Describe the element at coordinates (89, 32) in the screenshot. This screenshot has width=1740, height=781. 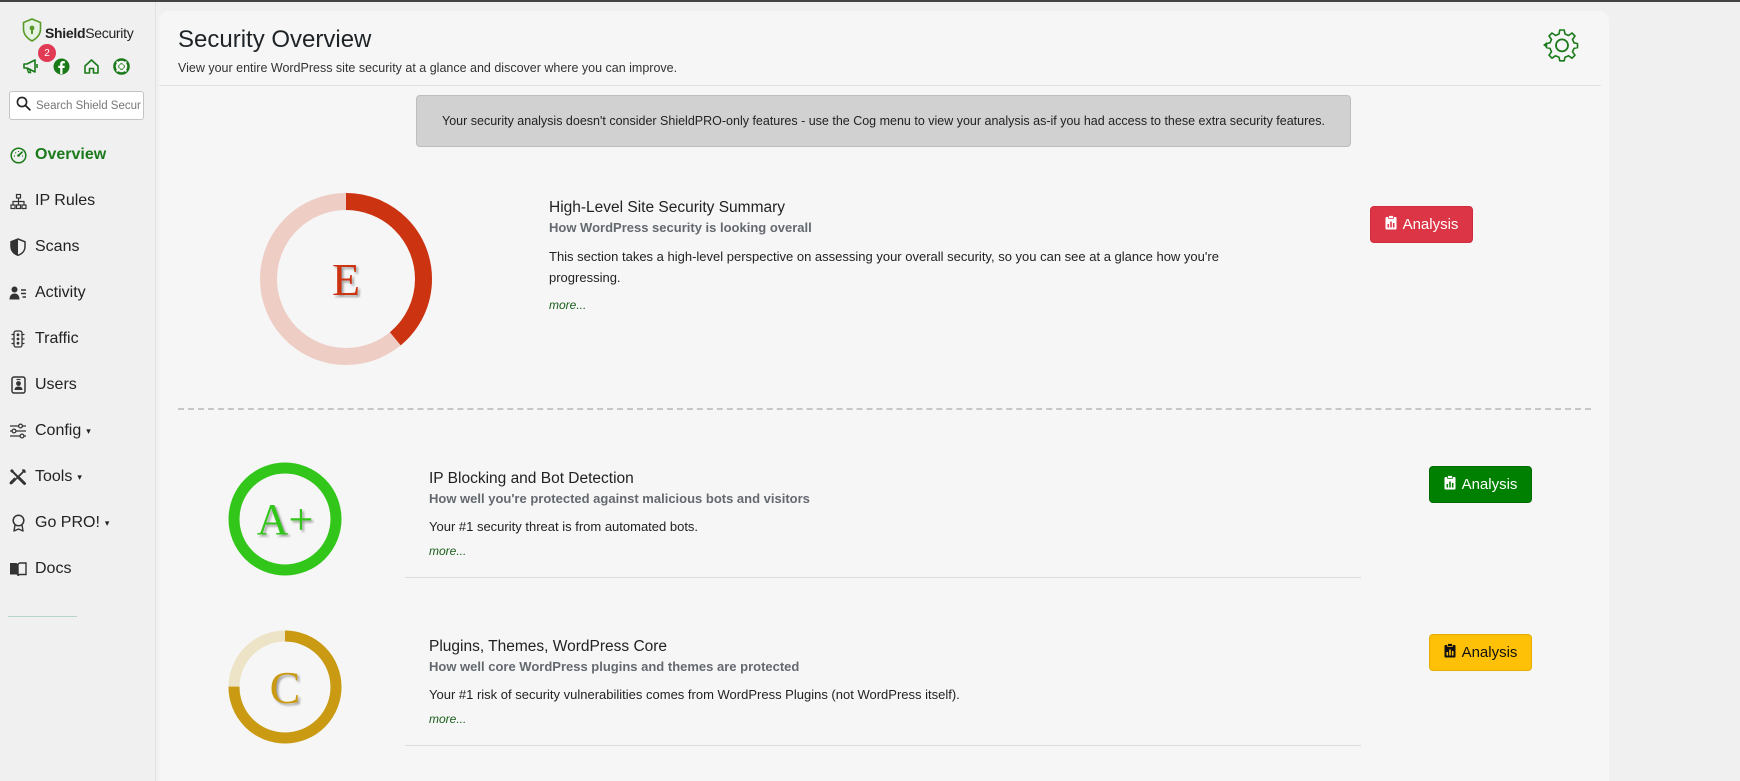
I see `logo-text: ShieldSecurity` at that location.